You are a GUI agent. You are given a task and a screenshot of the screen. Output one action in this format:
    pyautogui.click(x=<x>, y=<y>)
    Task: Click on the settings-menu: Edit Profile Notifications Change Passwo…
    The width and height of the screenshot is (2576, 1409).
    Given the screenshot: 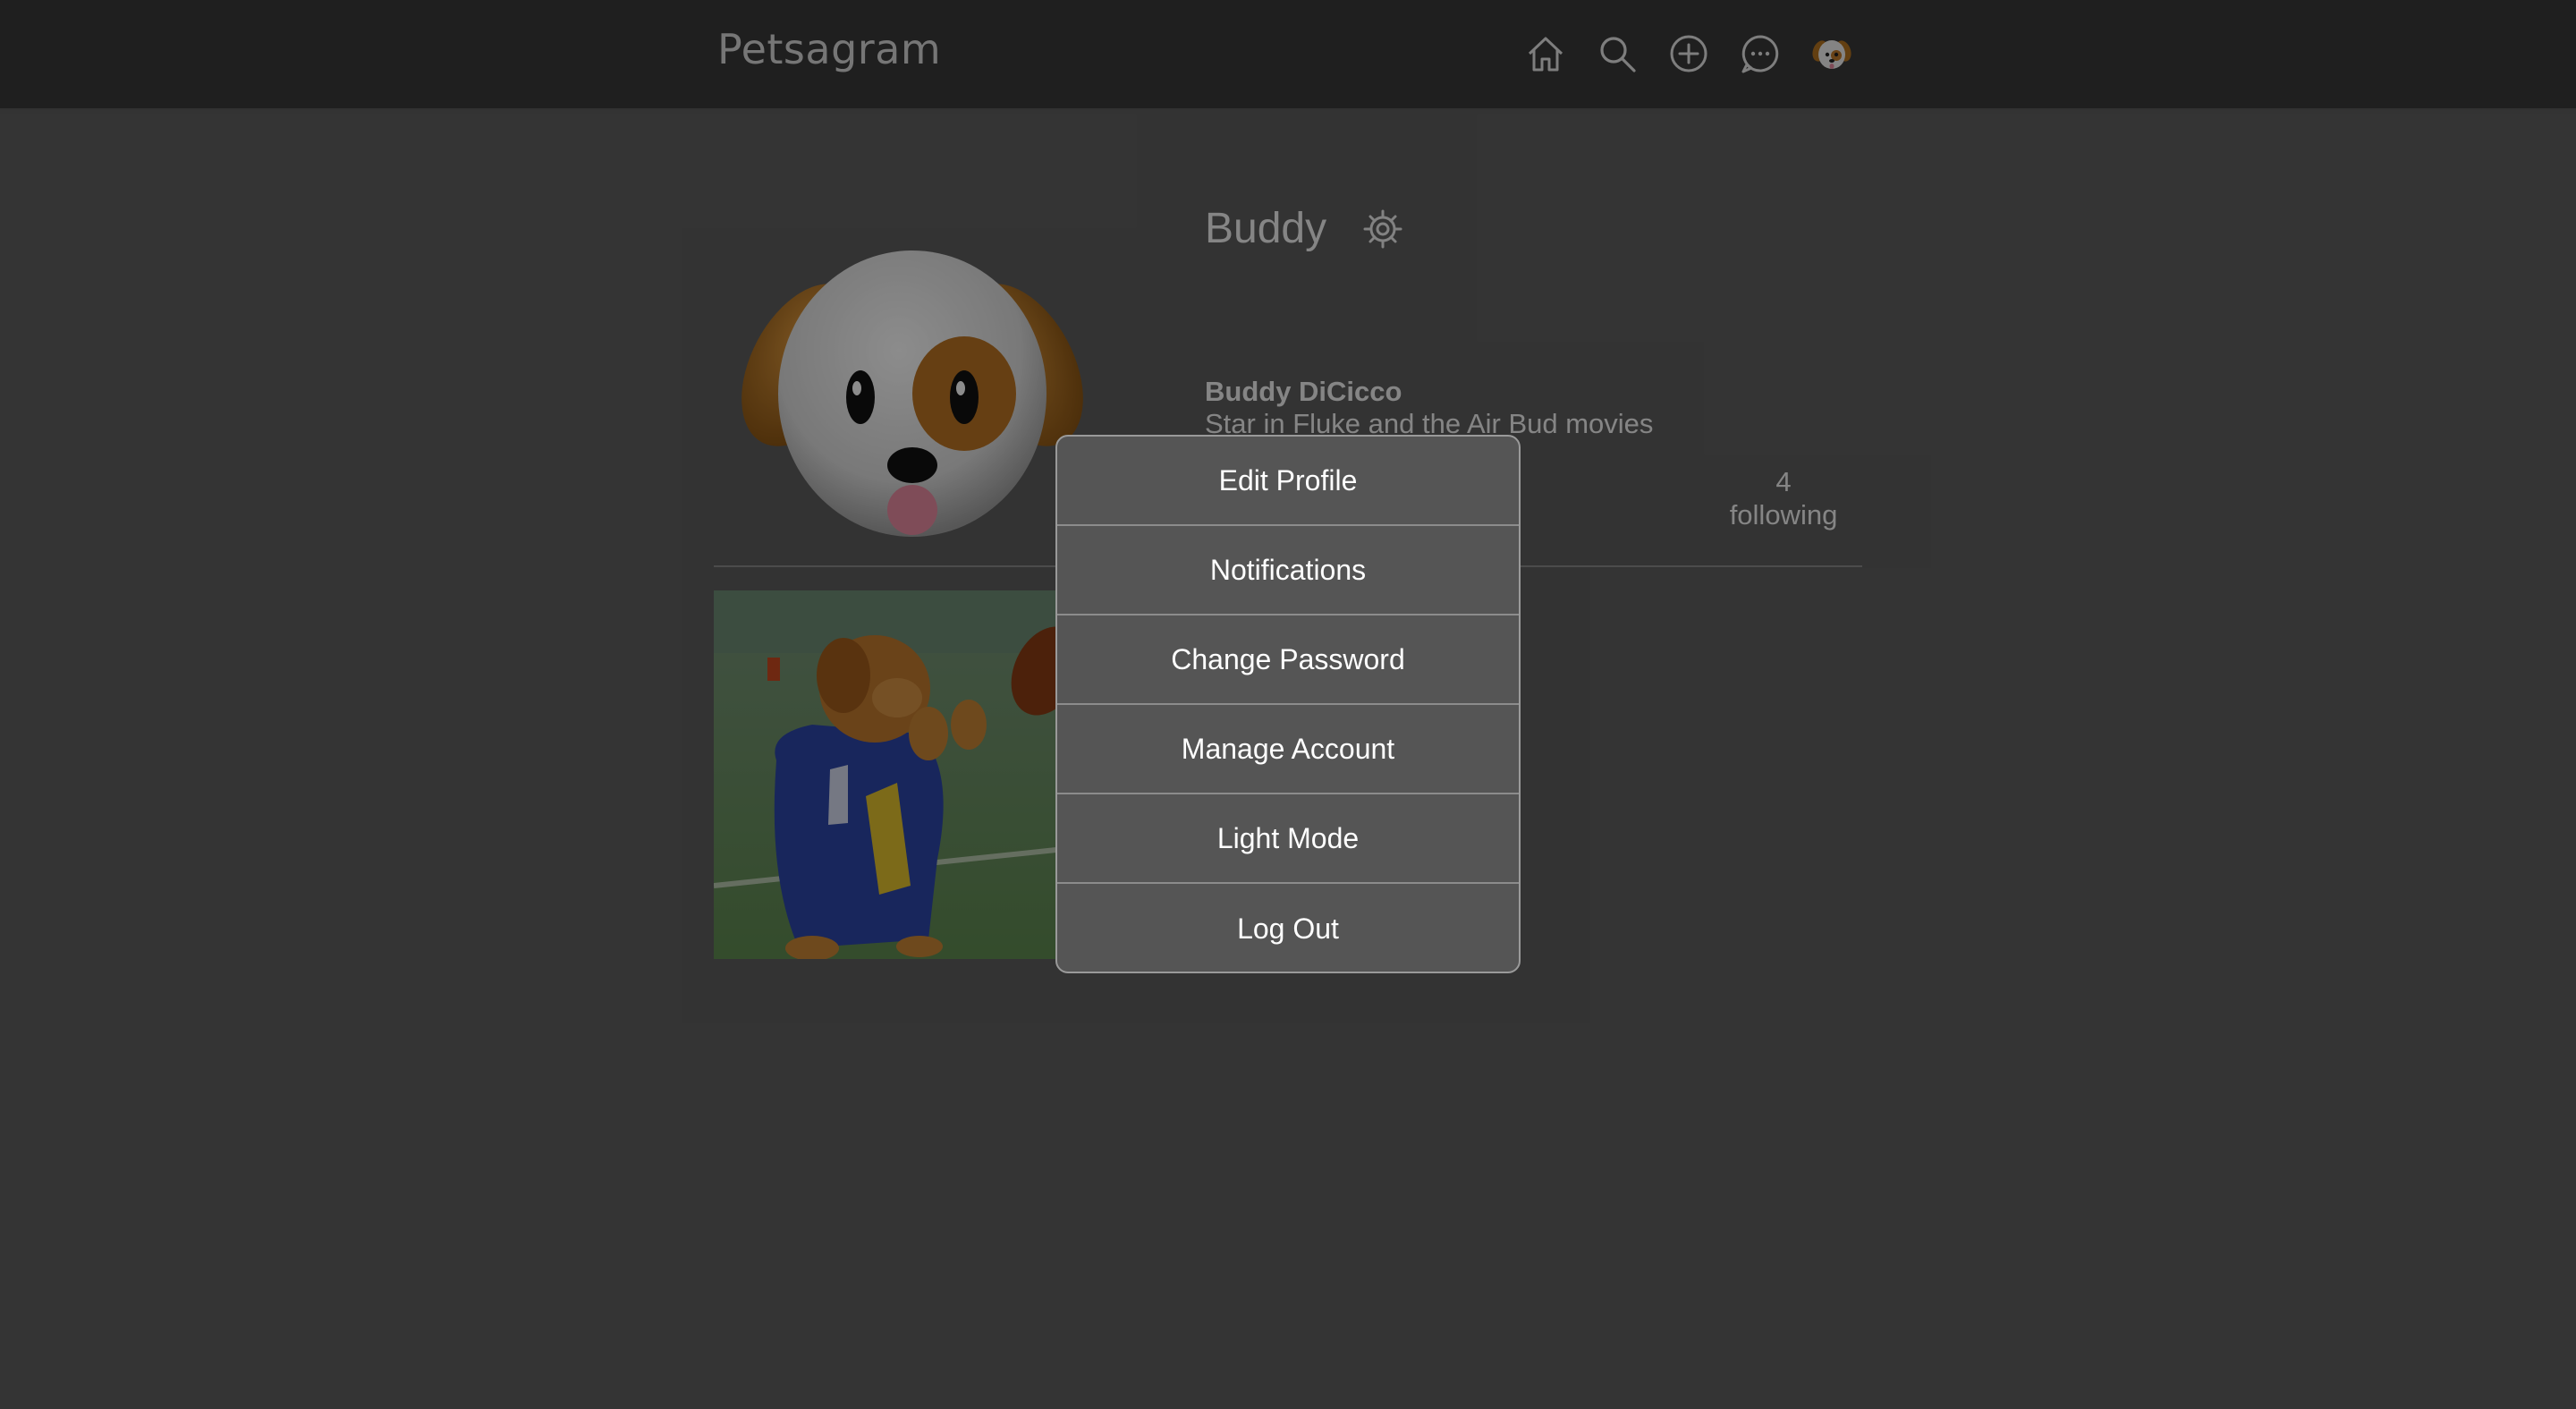 What is the action you would take?
    pyautogui.click(x=1288, y=704)
    